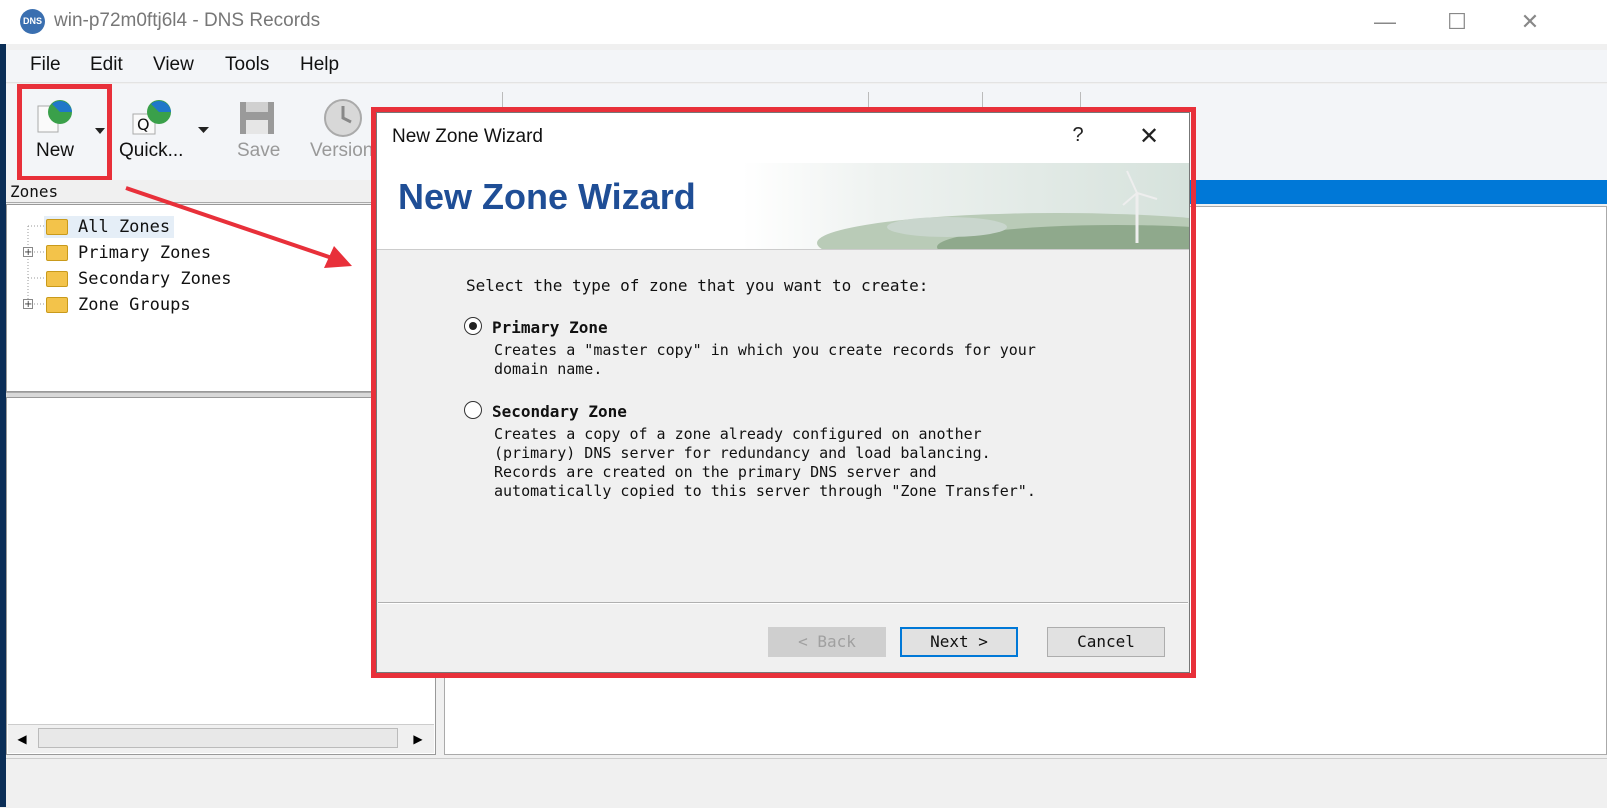 Image resolution: width=1607 pixels, height=808 pixels. What do you see at coordinates (342, 150) in the screenshot?
I see `version-button-label: Version` at bounding box center [342, 150].